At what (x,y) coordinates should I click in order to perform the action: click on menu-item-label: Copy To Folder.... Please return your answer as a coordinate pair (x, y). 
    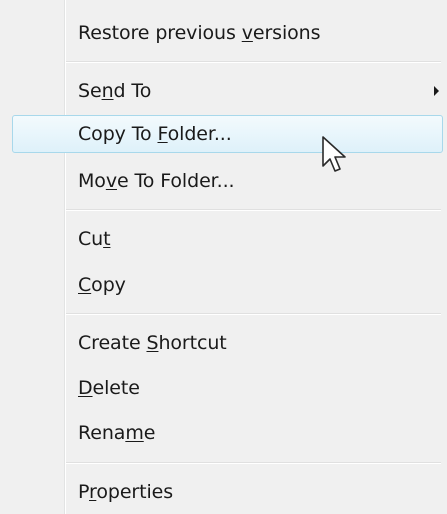
    Looking at the image, I should click on (155, 134).